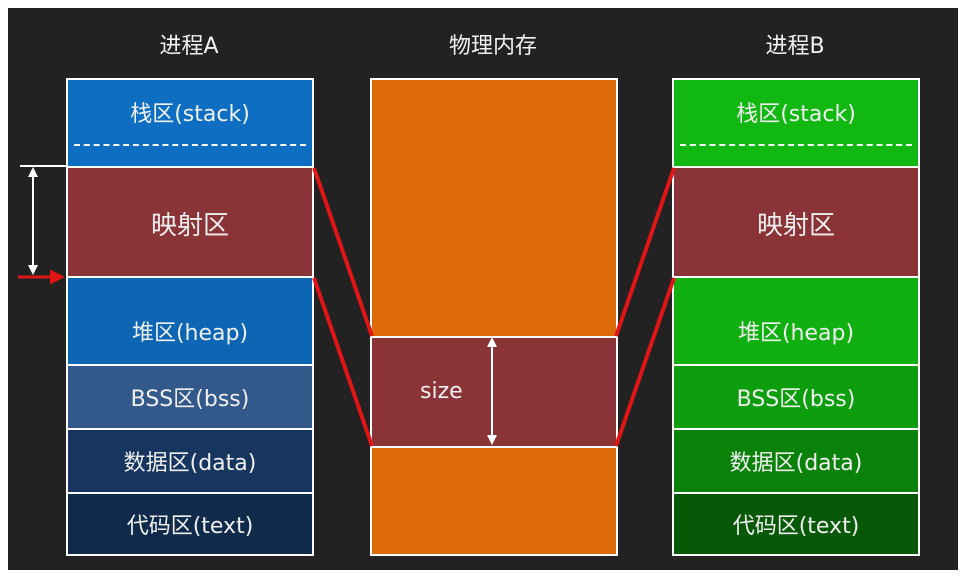 This screenshot has width=963, height=580. What do you see at coordinates (190, 145) in the screenshot?
I see `process-a-stack-boundary` at bounding box center [190, 145].